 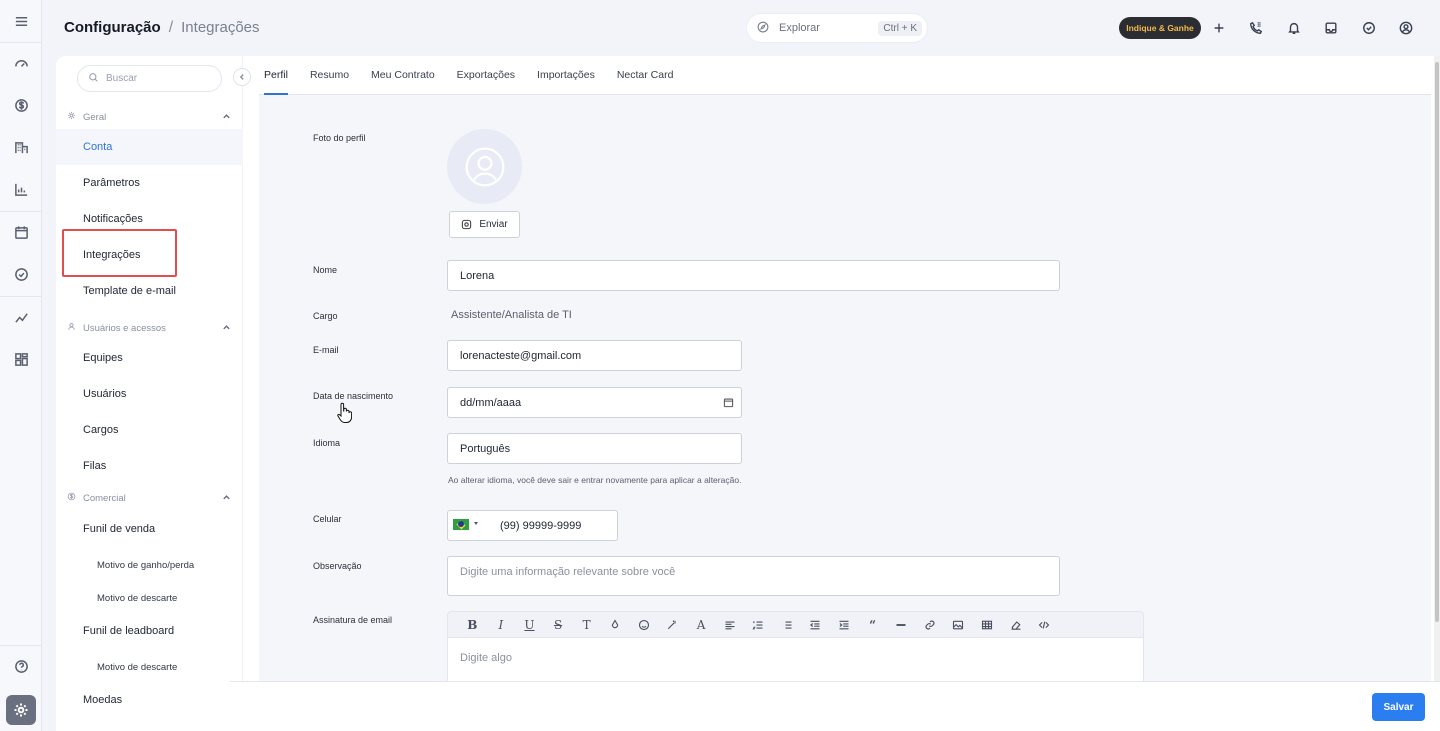 What do you see at coordinates (837, 28) in the screenshot?
I see `explore-search: Explorar Ctrl + K` at bounding box center [837, 28].